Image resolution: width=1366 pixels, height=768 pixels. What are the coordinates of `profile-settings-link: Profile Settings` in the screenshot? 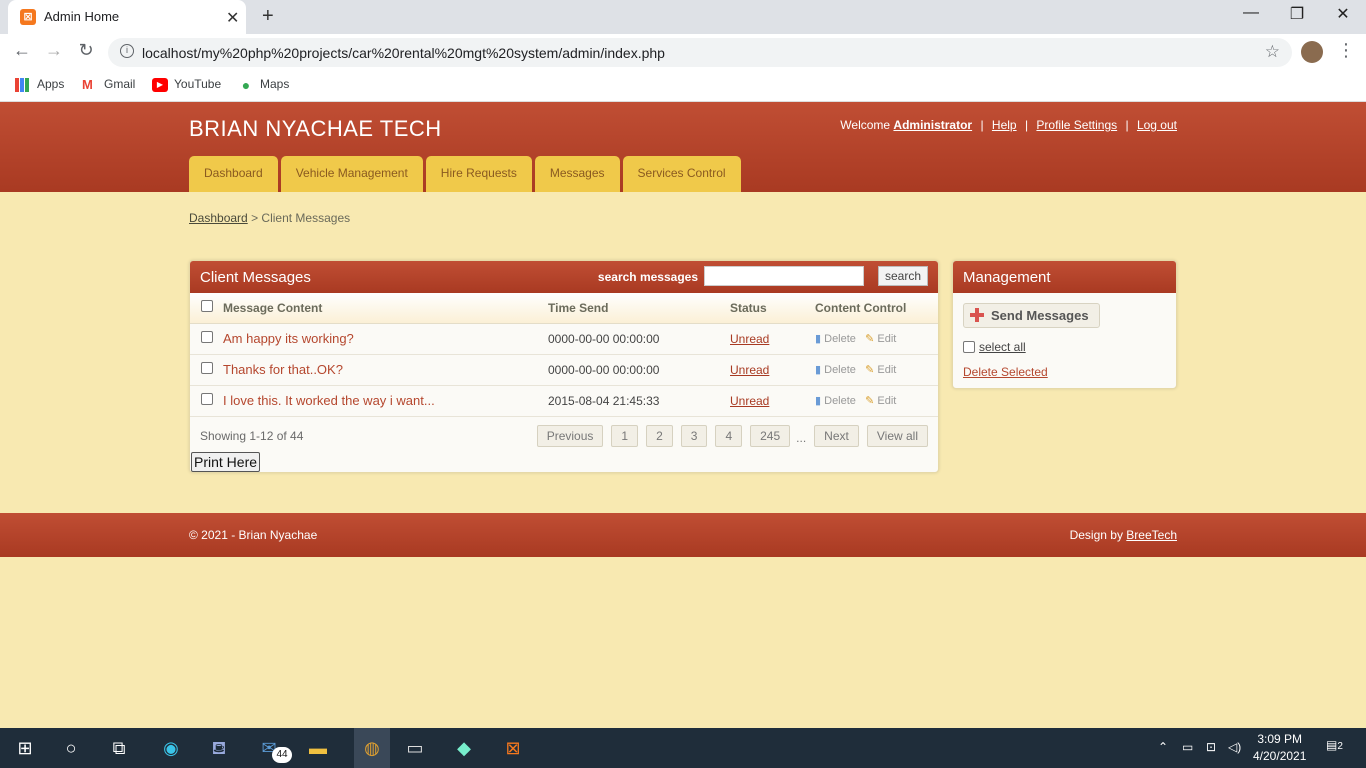 It's located at (1076, 125).